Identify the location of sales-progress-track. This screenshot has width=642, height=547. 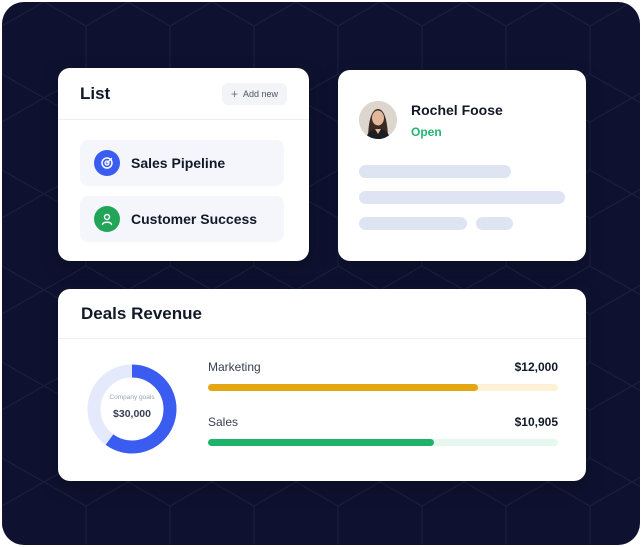
(383, 442).